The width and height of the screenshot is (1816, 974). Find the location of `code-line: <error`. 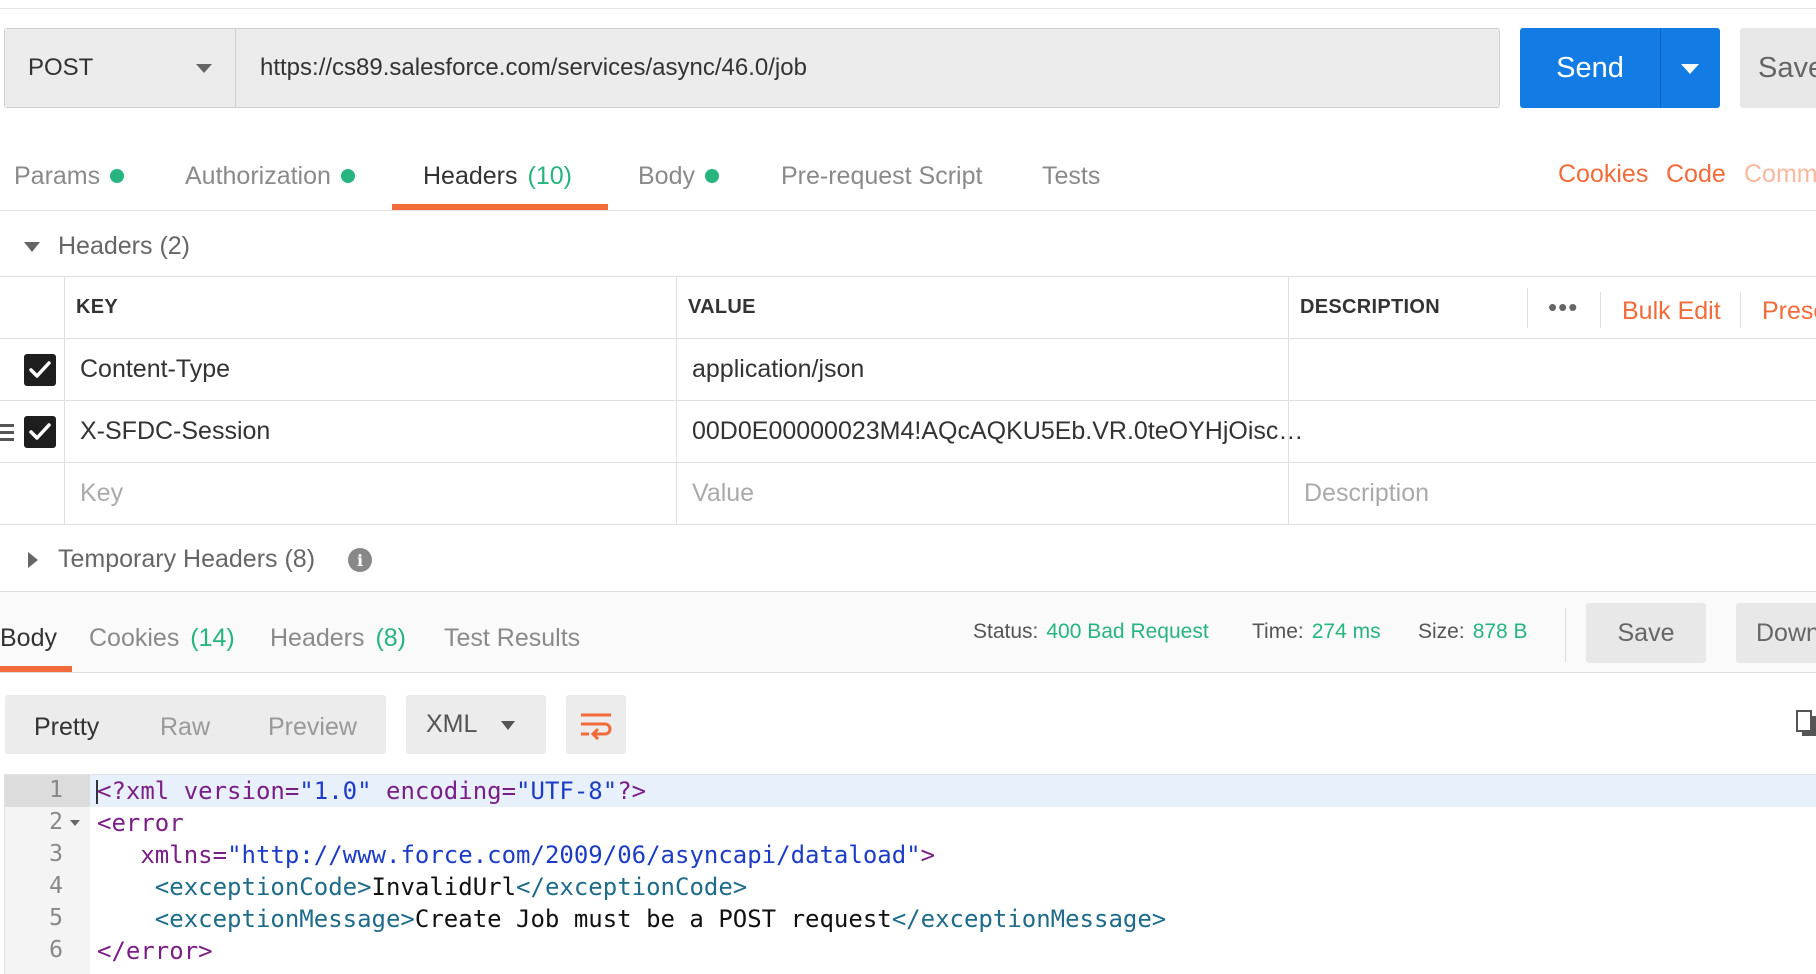

code-line: <error is located at coordinates (140, 823).